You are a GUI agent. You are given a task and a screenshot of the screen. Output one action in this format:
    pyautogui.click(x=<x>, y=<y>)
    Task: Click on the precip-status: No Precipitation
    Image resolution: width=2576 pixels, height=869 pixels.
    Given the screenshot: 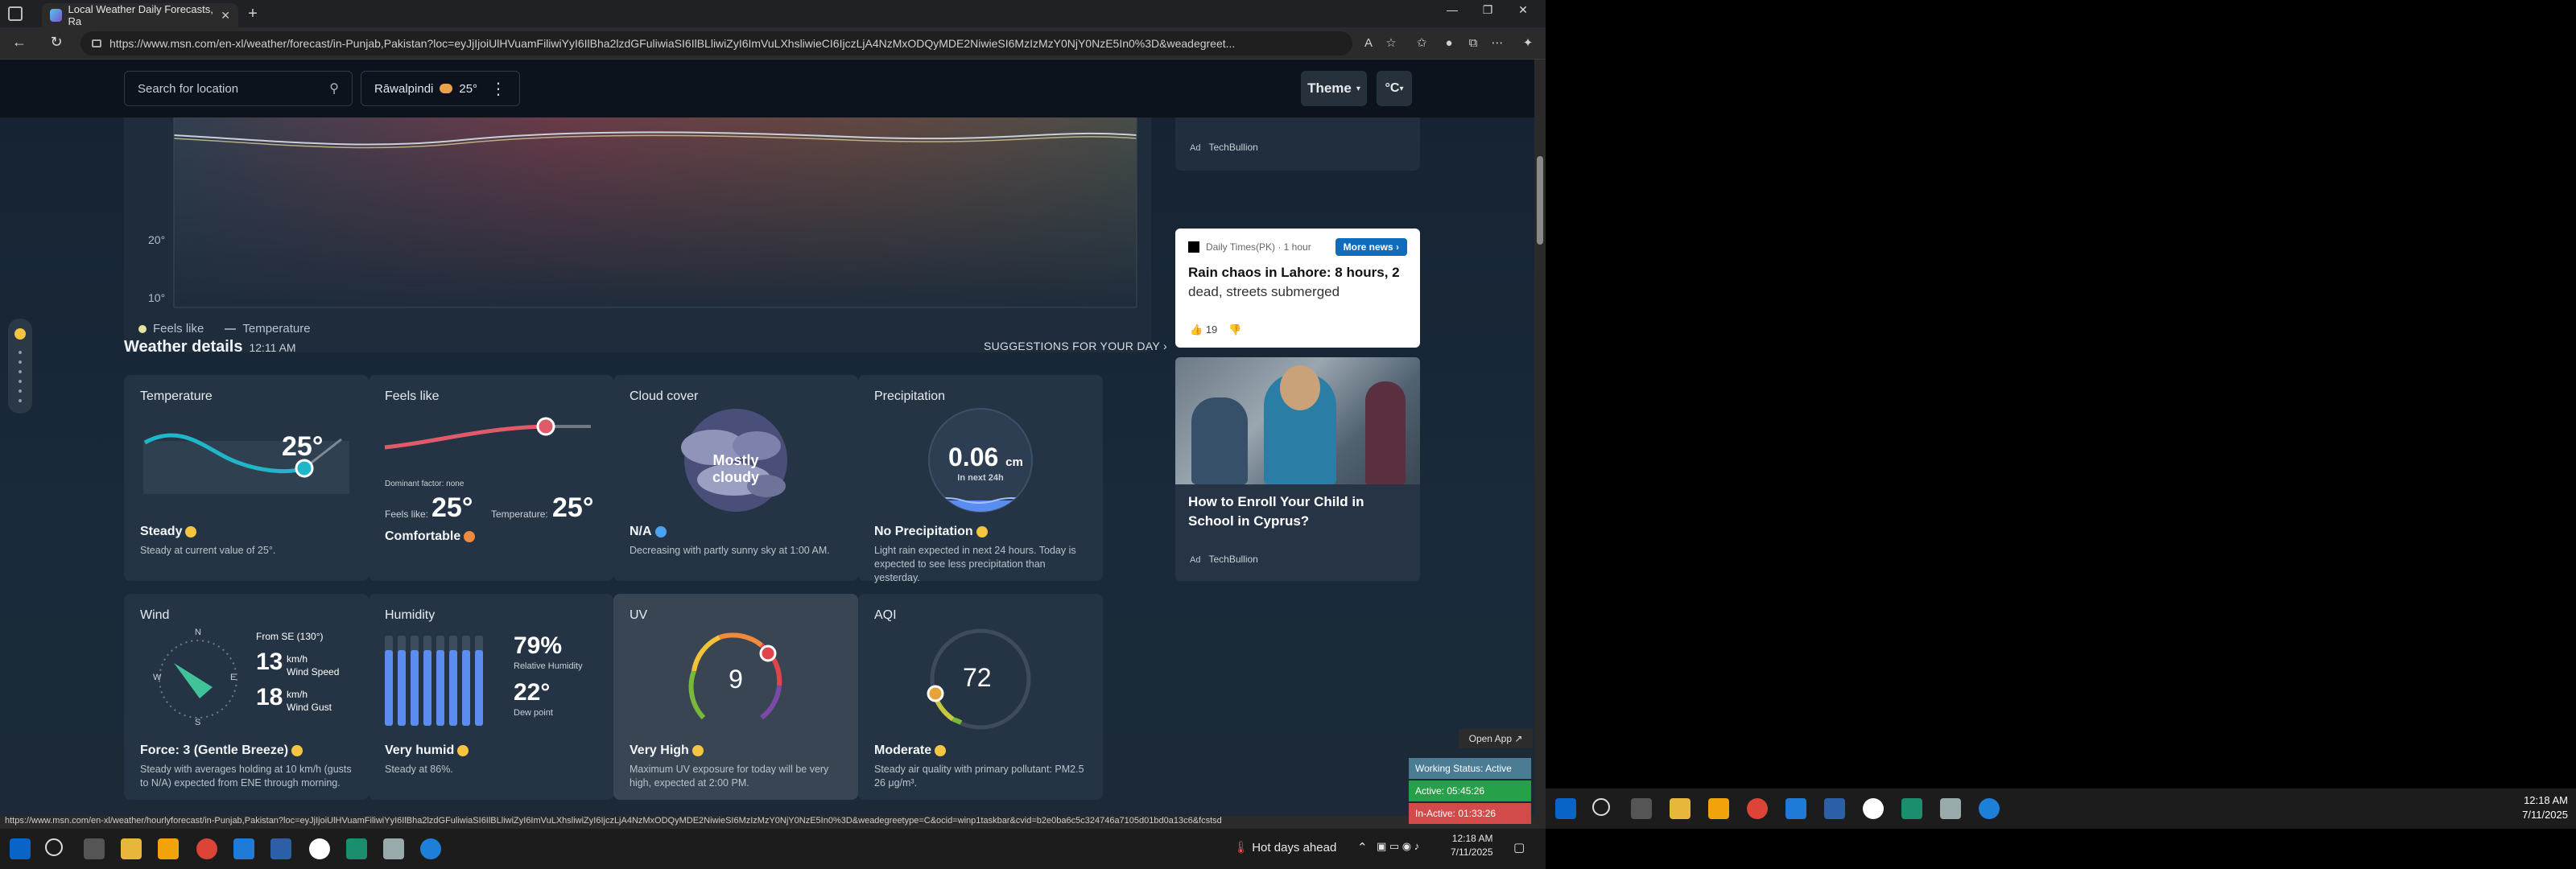 What is the action you would take?
    pyautogui.click(x=931, y=532)
    